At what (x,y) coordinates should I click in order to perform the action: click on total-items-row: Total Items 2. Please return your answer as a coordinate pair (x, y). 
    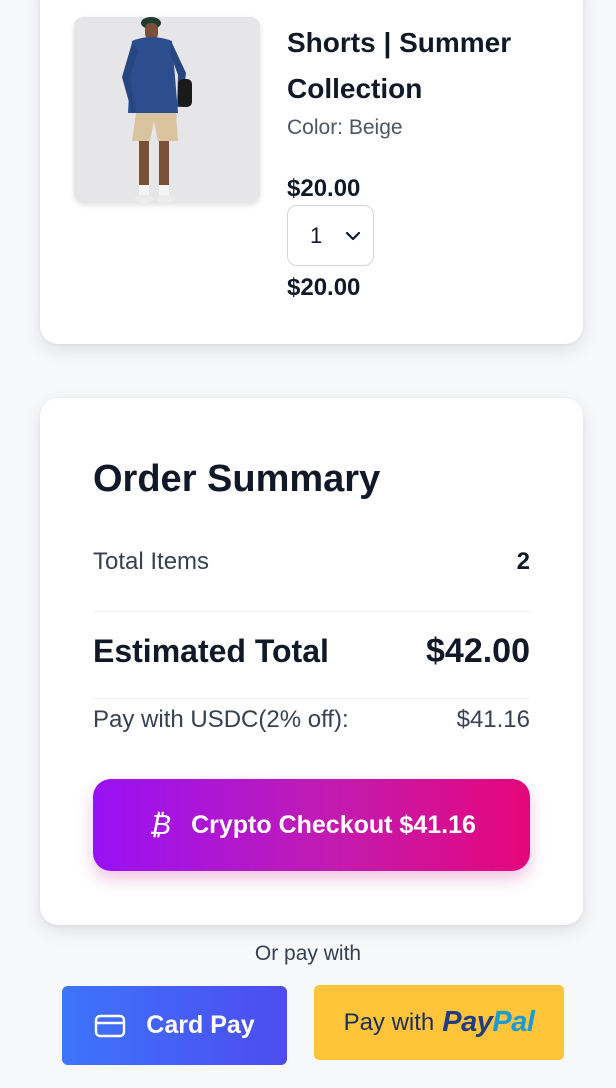
    Looking at the image, I should click on (311, 562).